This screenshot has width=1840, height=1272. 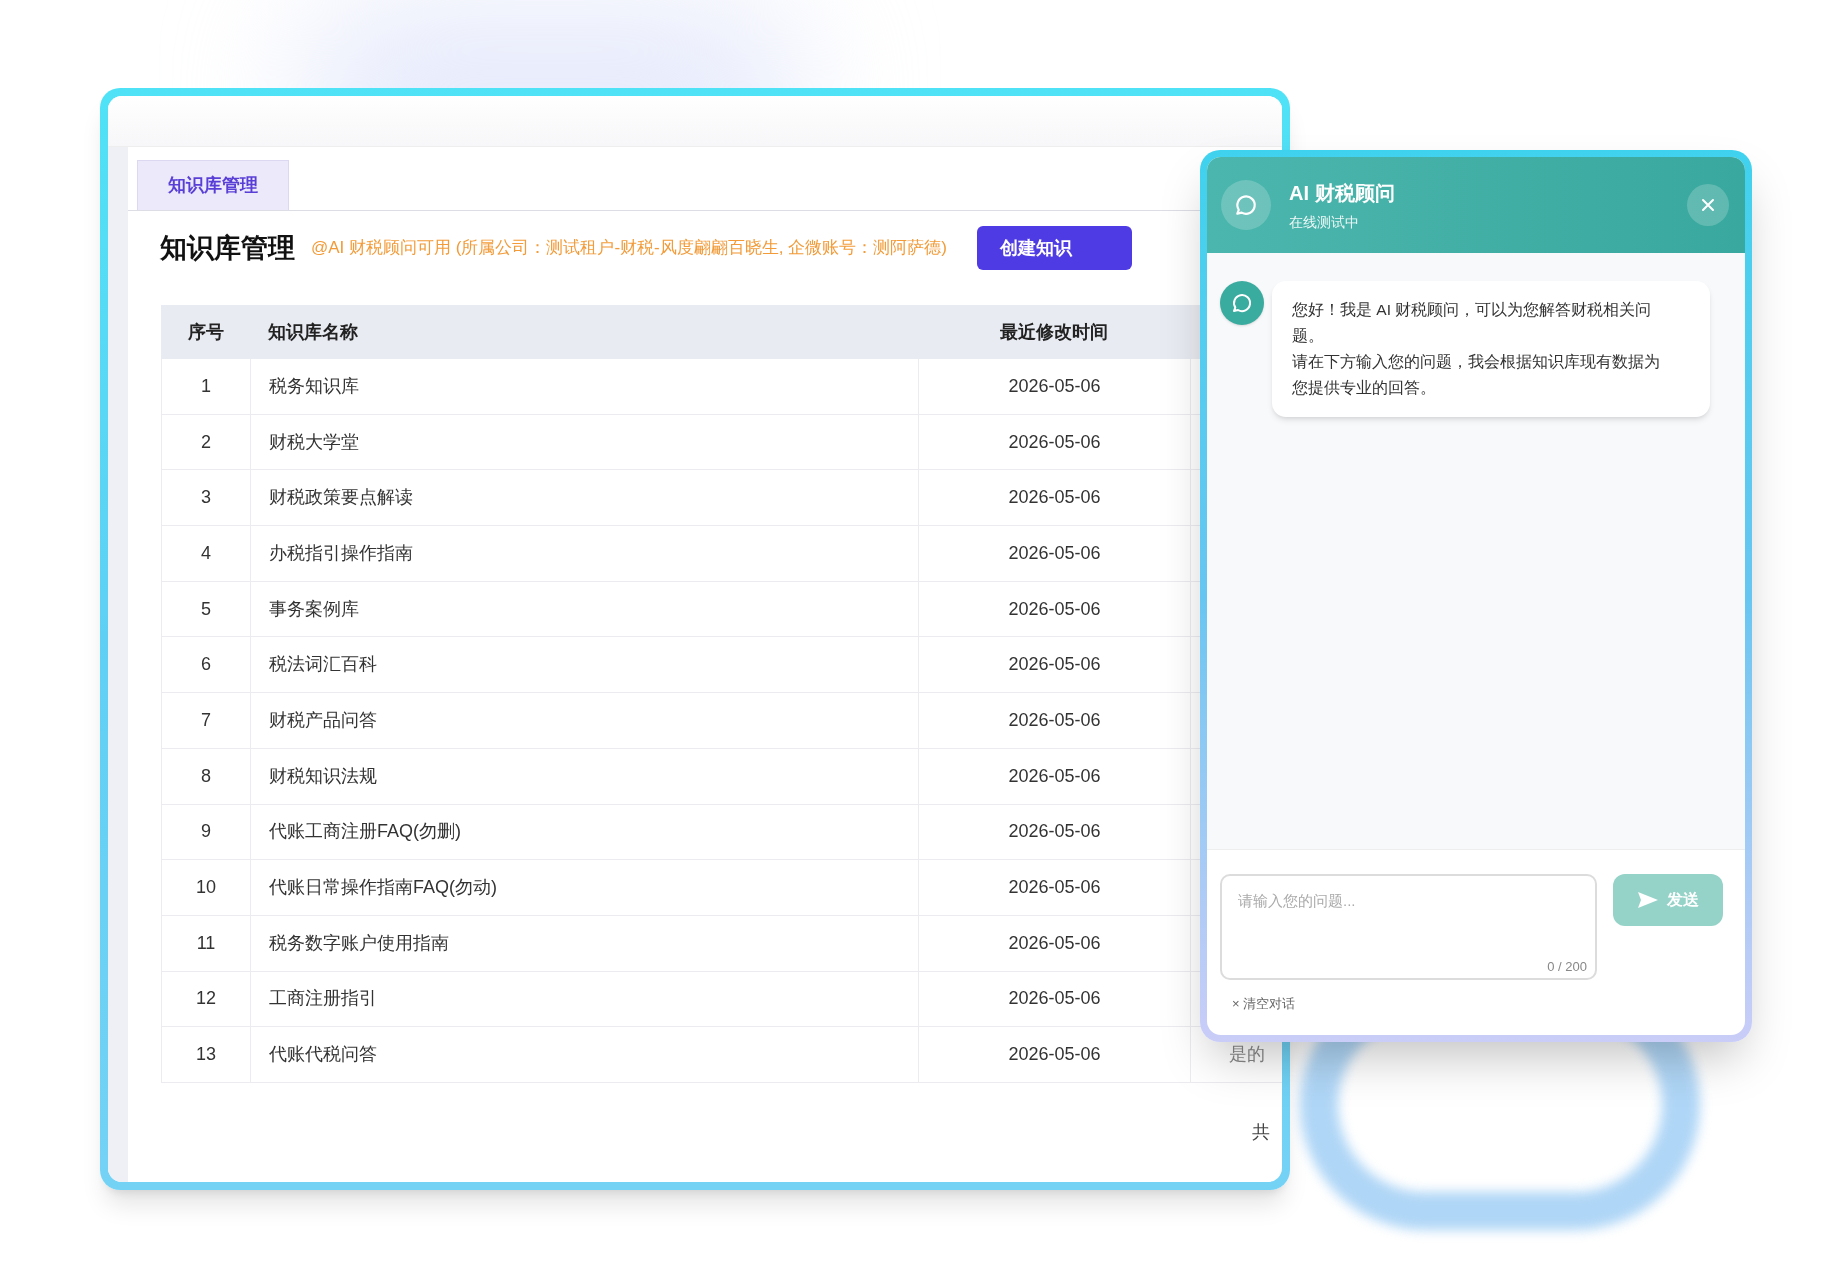 I want to click on chat-bubble-icon, so click(x=1246, y=205).